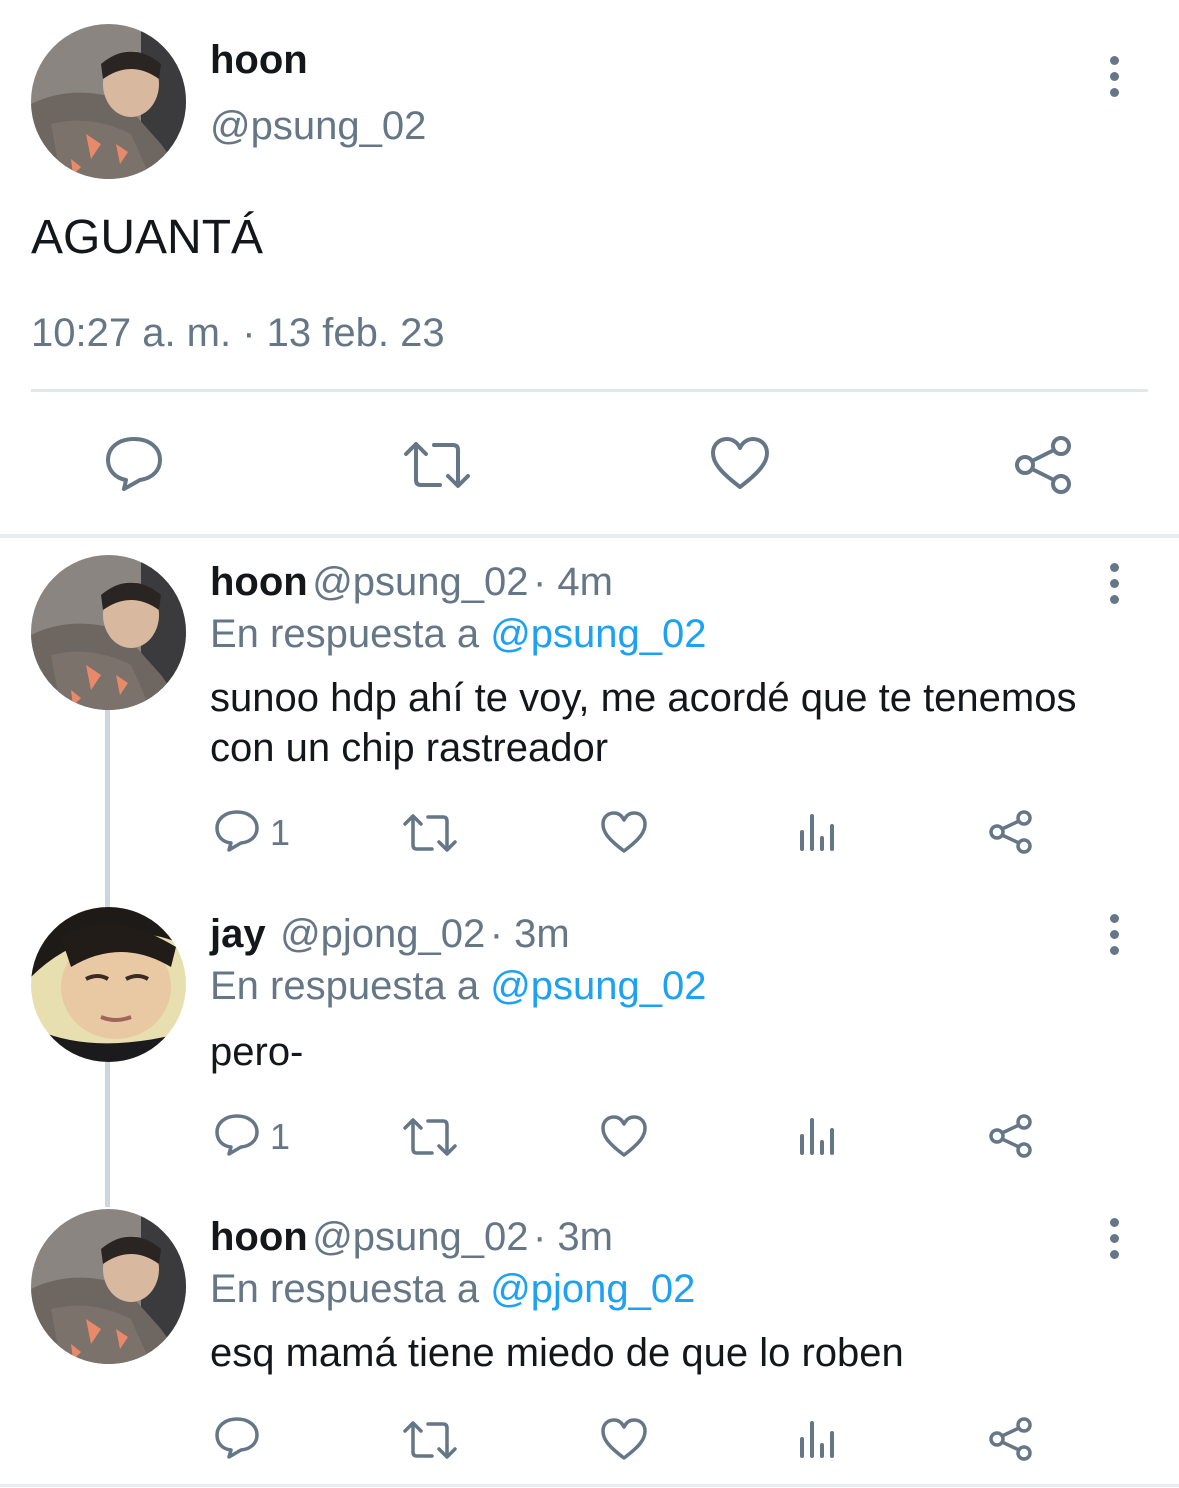 The height and width of the screenshot is (1488, 1179). Describe the element at coordinates (238, 934) in the screenshot. I see `author-name: jay` at that location.